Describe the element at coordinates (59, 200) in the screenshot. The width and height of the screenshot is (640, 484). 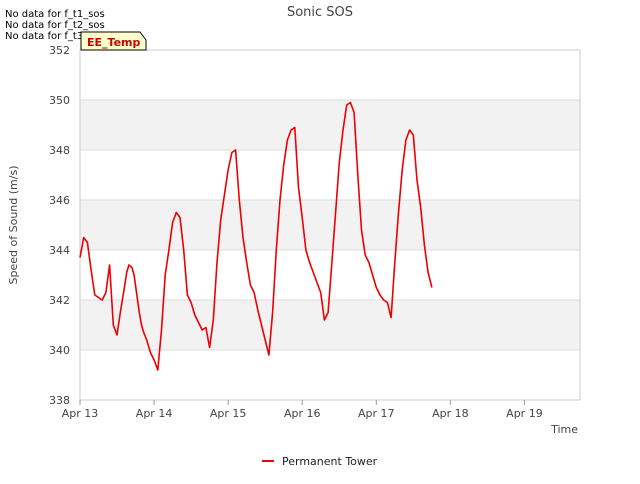
I see `y-tick-label: 346` at that location.